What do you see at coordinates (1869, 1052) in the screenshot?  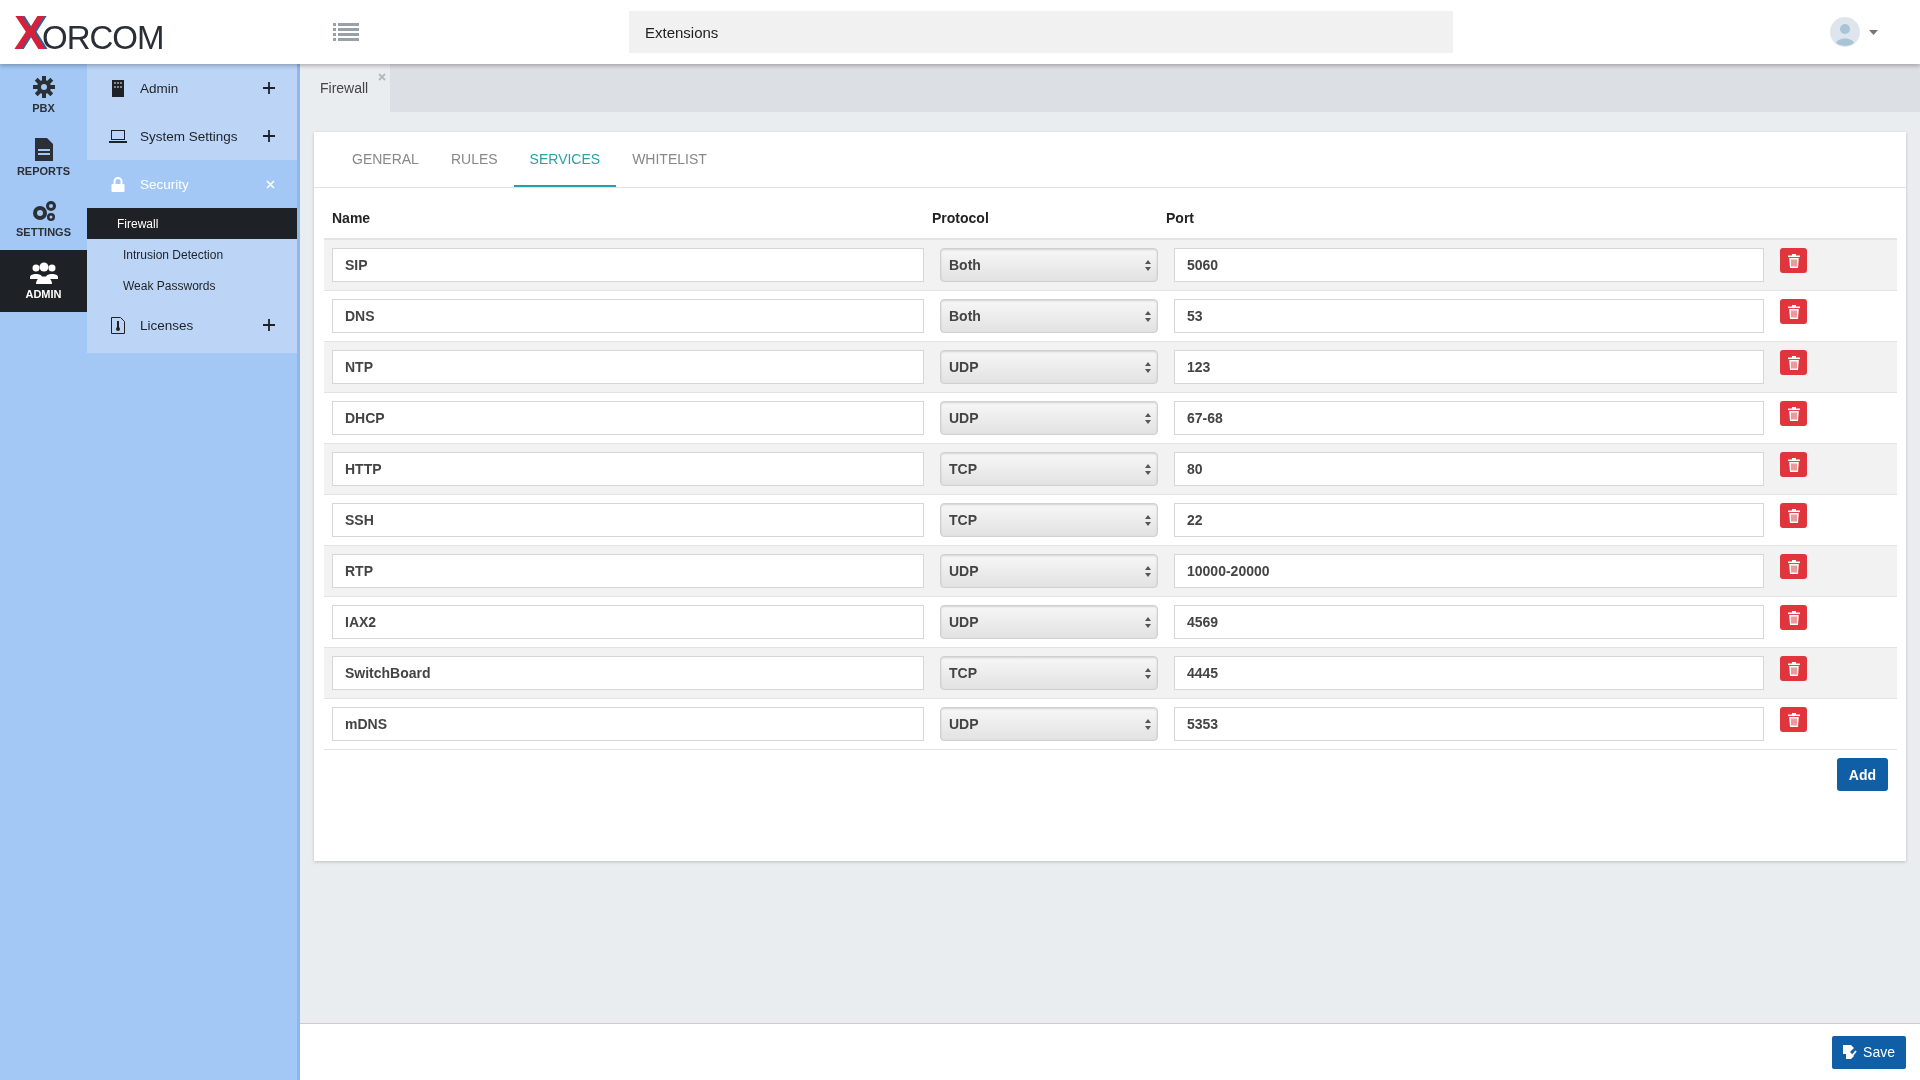 I see `save-button: Save` at bounding box center [1869, 1052].